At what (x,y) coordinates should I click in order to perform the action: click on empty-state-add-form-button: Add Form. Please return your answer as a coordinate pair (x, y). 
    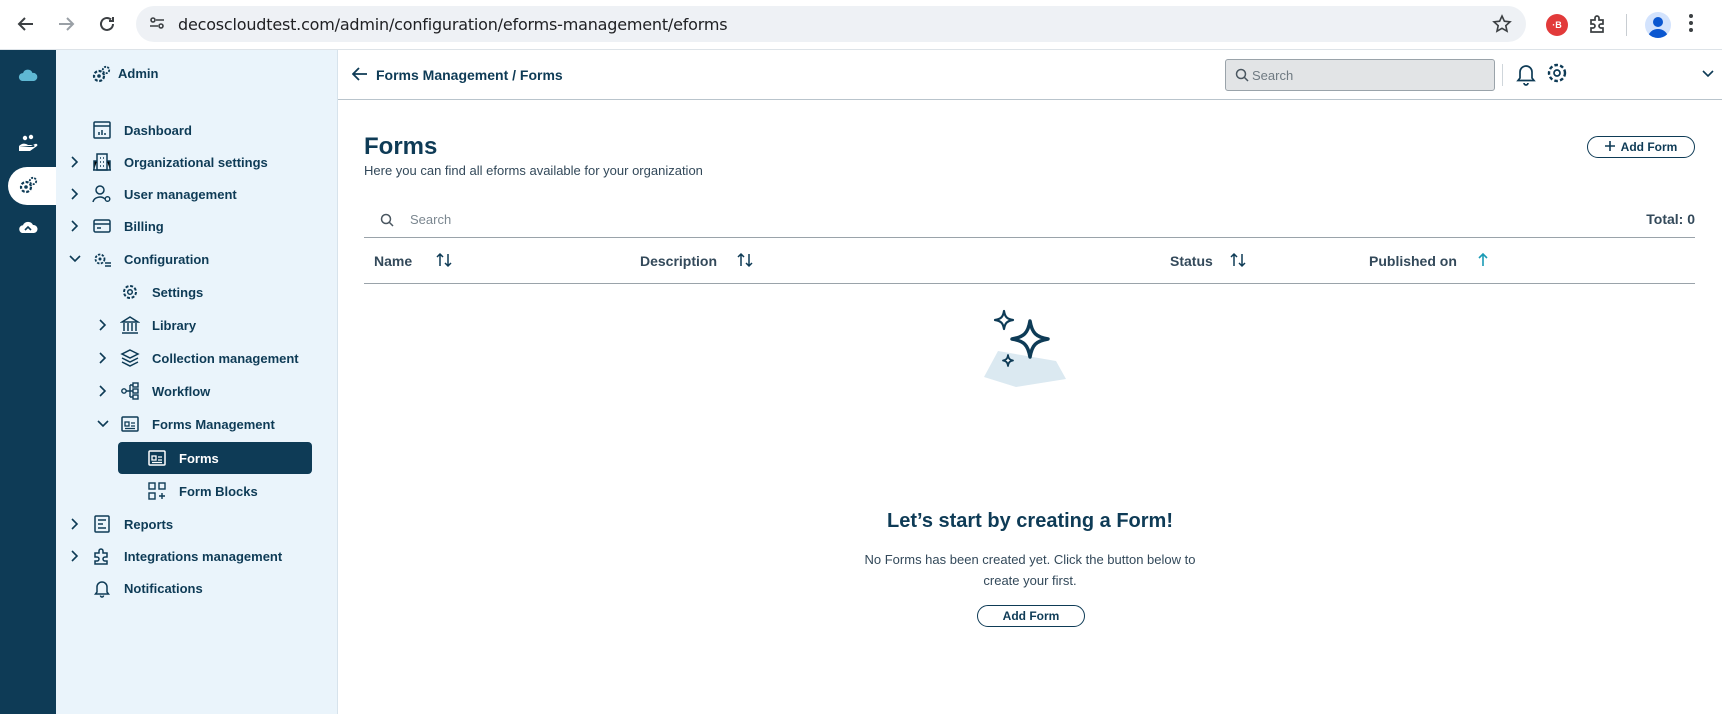
    Looking at the image, I should click on (1031, 616).